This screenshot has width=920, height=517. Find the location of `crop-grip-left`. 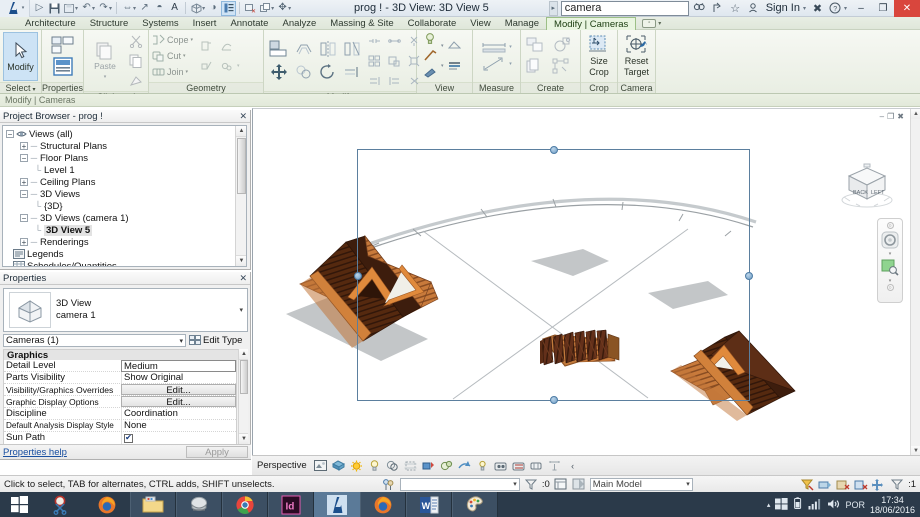

crop-grip-left is located at coordinates (358, 276).